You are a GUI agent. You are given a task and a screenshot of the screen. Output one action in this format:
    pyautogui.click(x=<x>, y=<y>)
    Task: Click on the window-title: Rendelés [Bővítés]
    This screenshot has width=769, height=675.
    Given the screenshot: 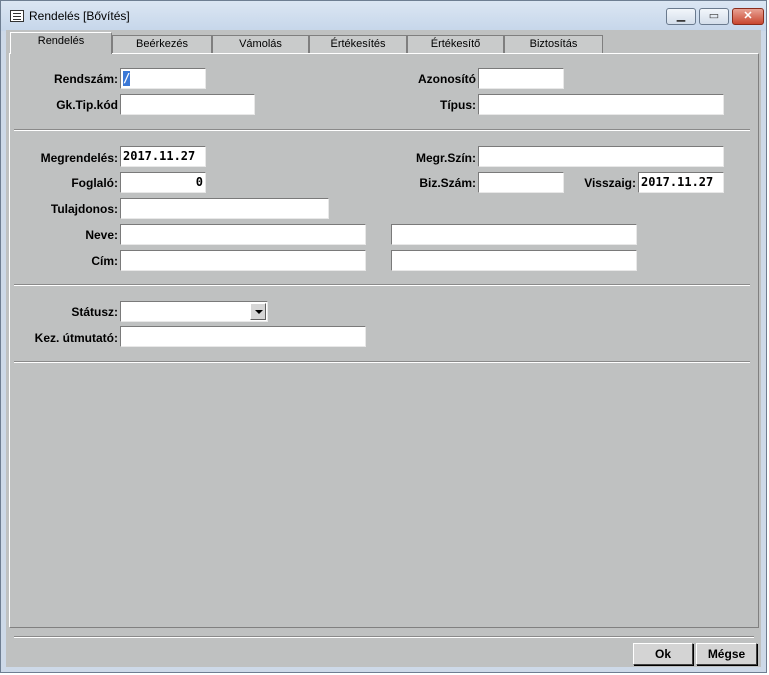 What is the action you would take?
    pyautogui.click(x=79, y=16)
    